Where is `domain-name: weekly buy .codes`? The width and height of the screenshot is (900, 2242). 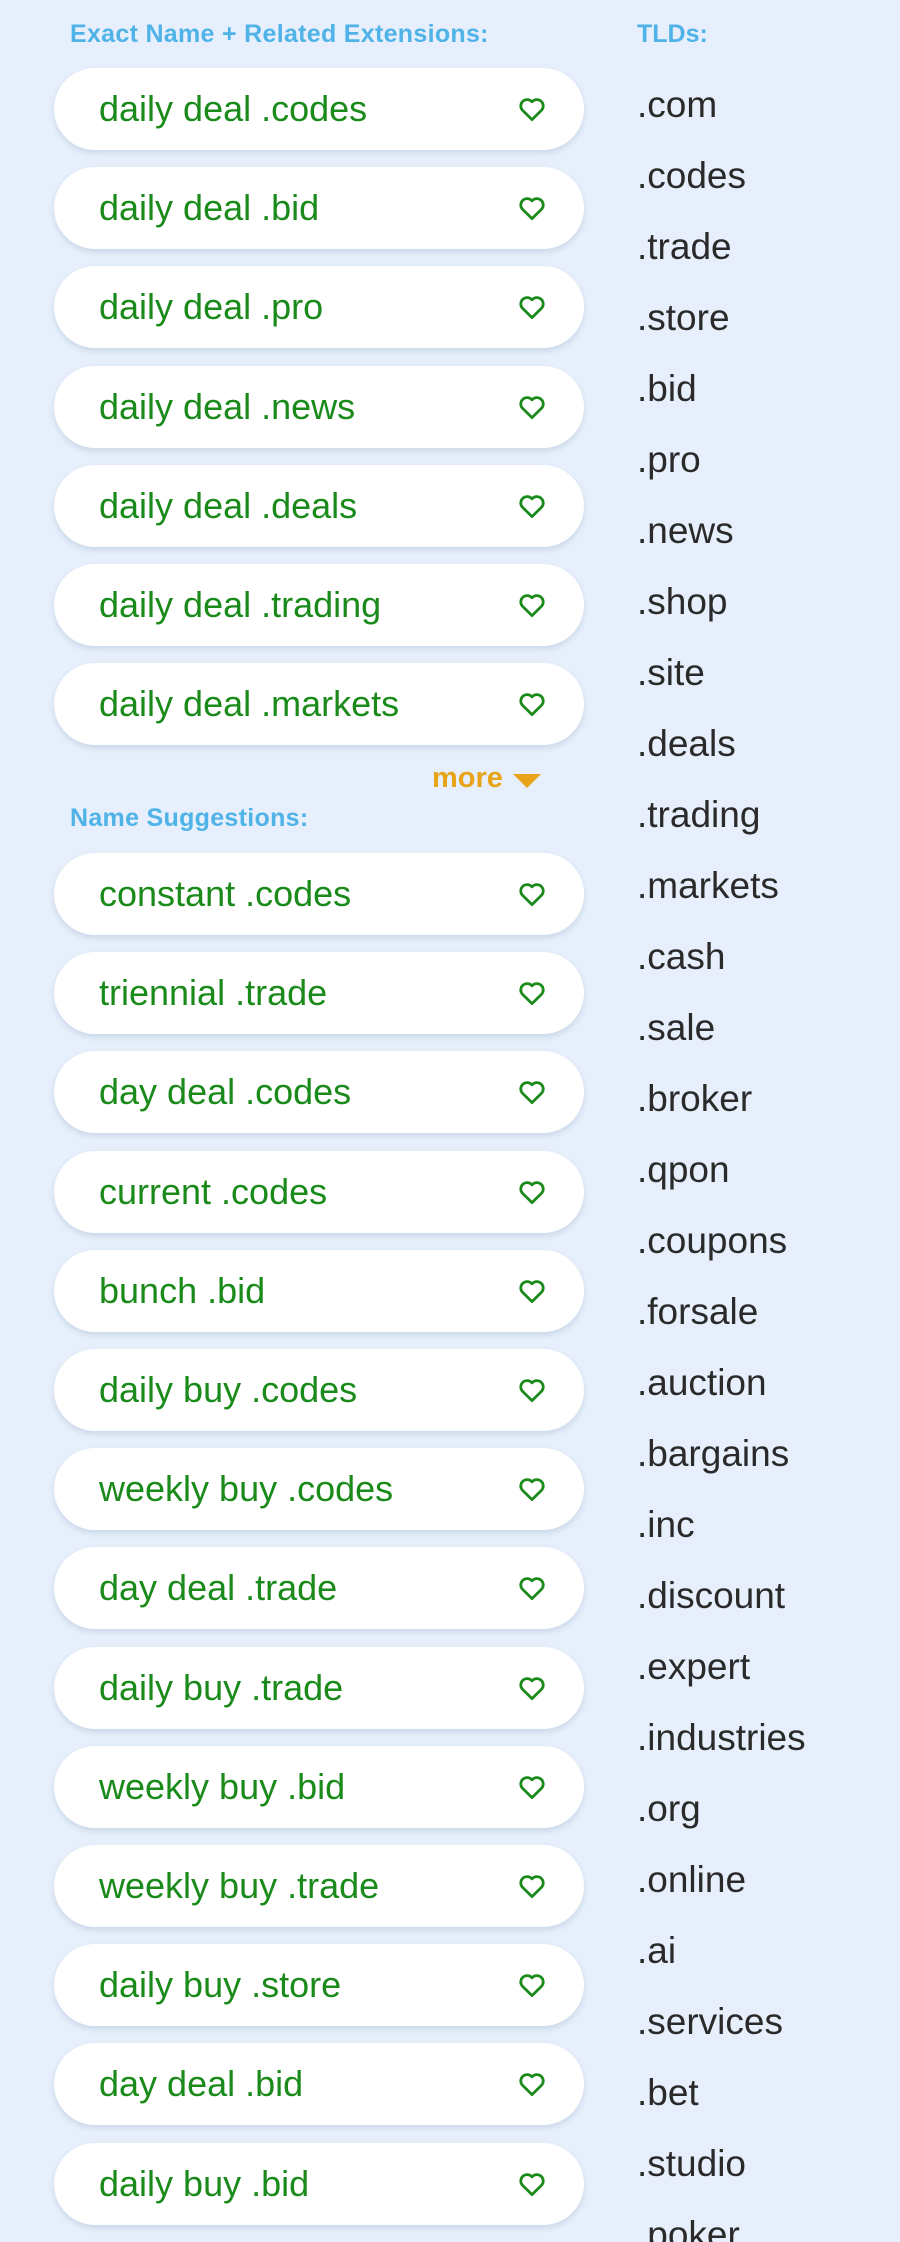
domain-name: weekly buy .codes is located at coordinates (246, 1489).